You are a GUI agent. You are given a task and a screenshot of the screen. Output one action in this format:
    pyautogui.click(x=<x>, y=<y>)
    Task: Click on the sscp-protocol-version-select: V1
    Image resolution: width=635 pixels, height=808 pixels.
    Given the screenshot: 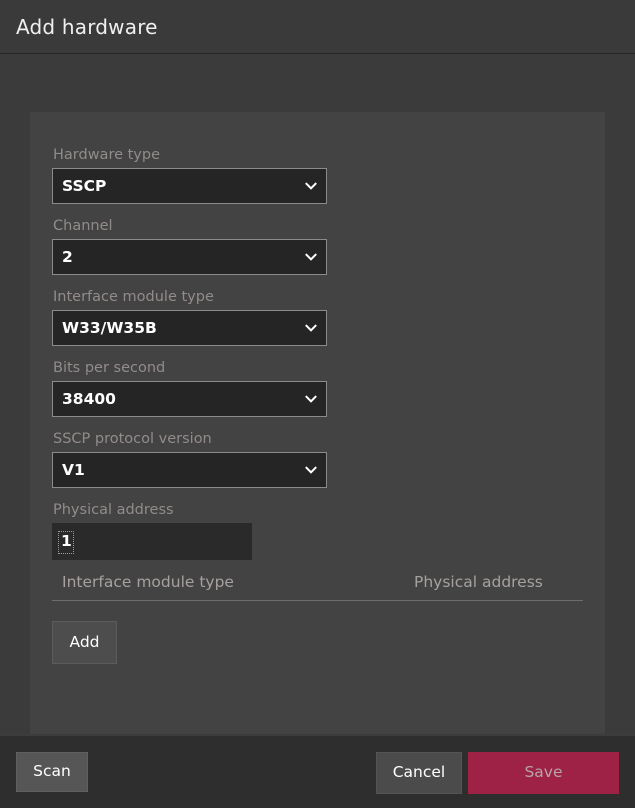 What is the action you would take?
    pyautogui.click(x=189, y=470)
    